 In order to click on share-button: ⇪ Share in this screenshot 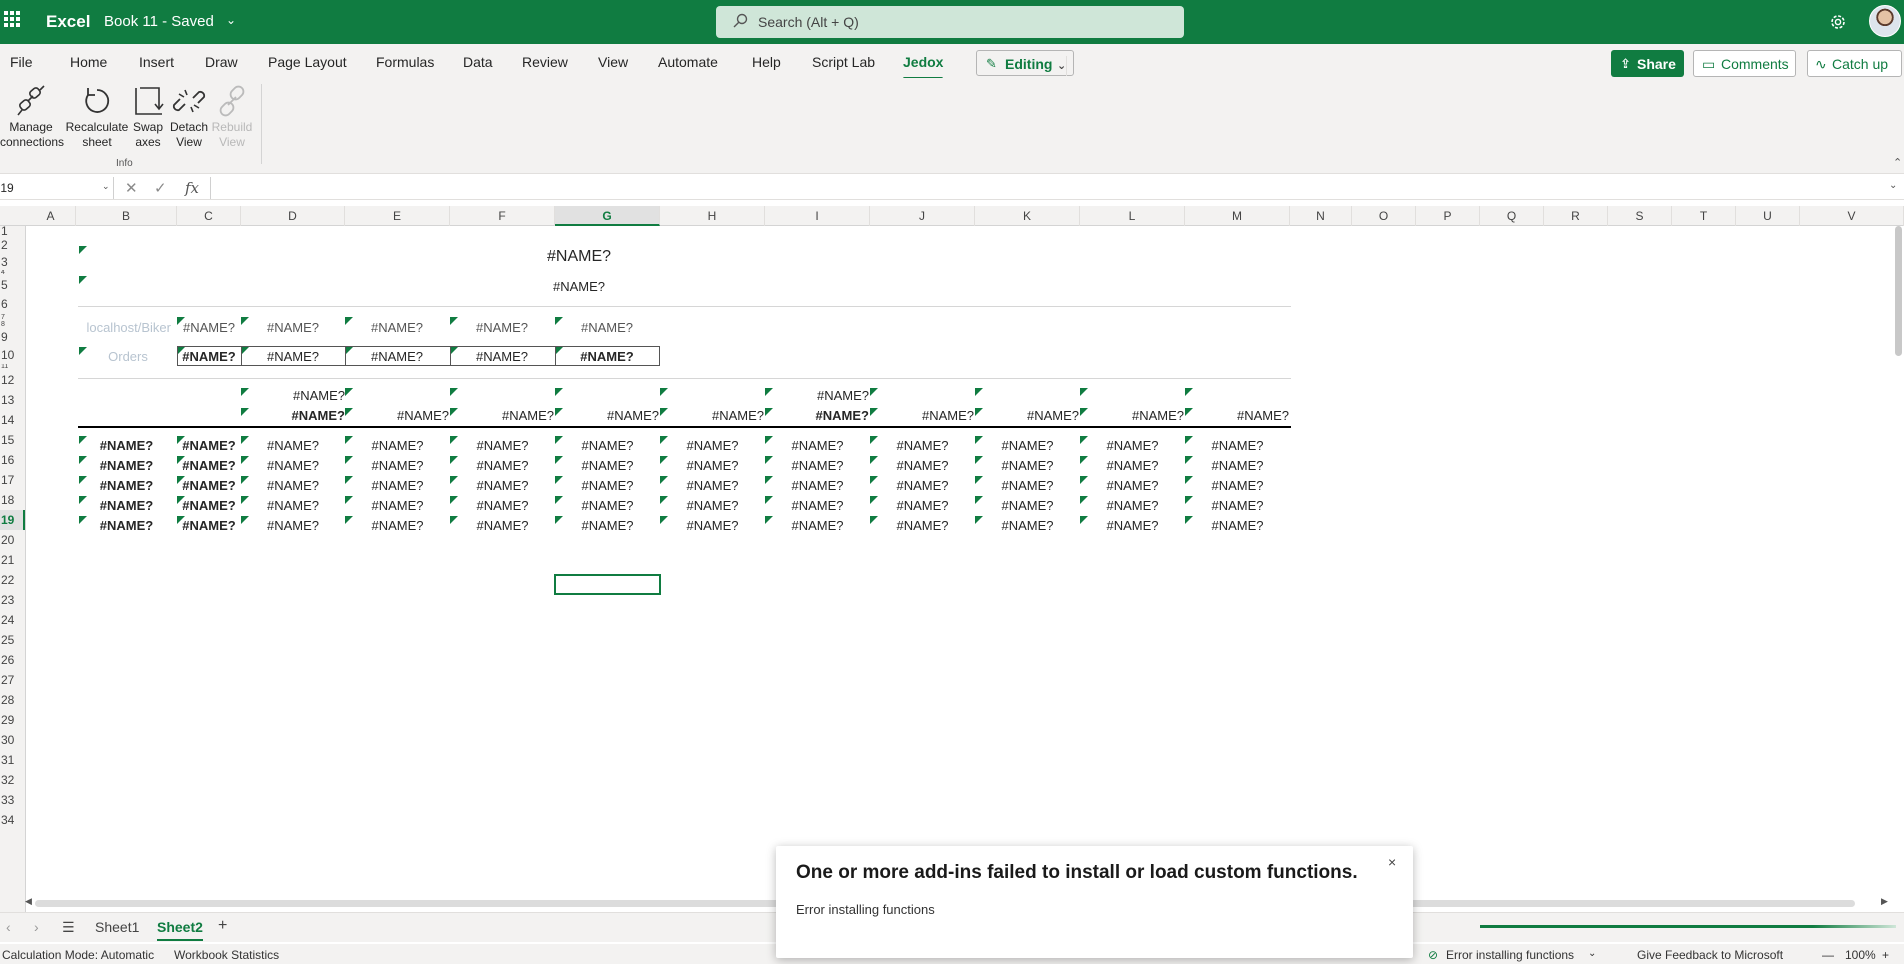, I will do `click(1647, 63)`.